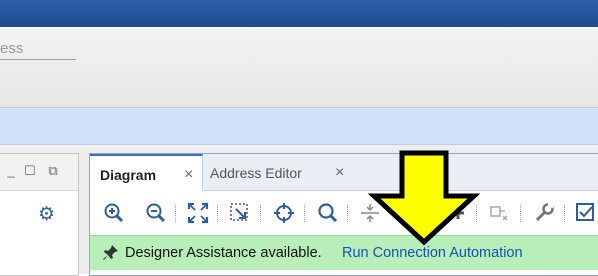 The width and height of the screenshot is (598, 276). What do you see at coordinates (53, 171) in the screenshot?
I see `float-icon: ⧉` at bounding box center [53, 171].